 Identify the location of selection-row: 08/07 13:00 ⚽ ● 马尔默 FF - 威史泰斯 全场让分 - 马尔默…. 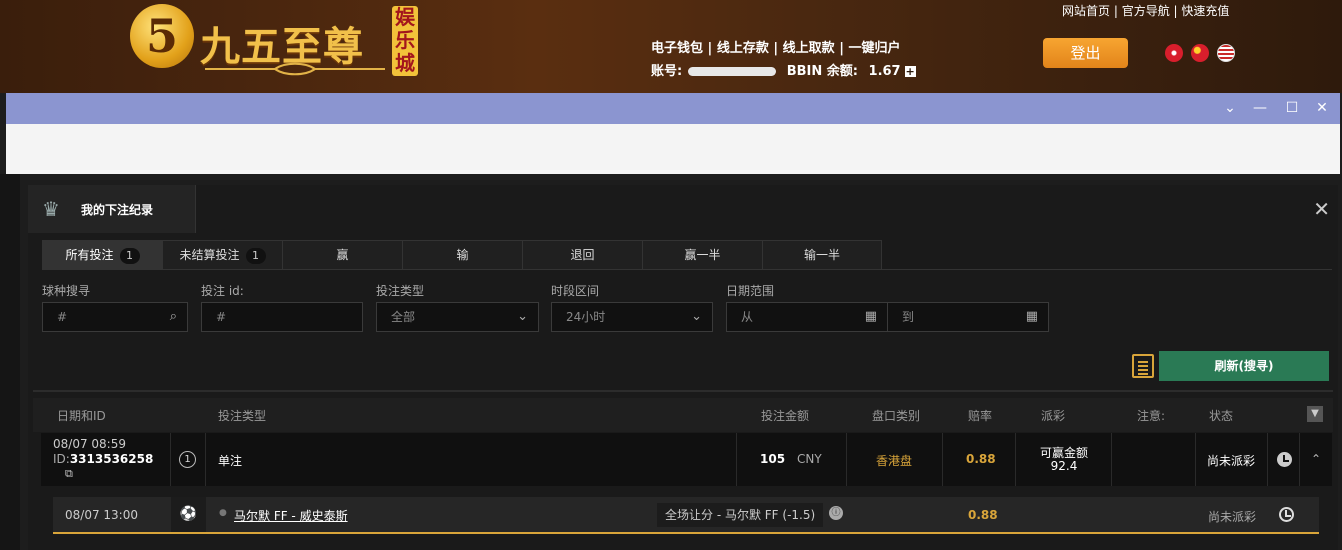
(686, 515).